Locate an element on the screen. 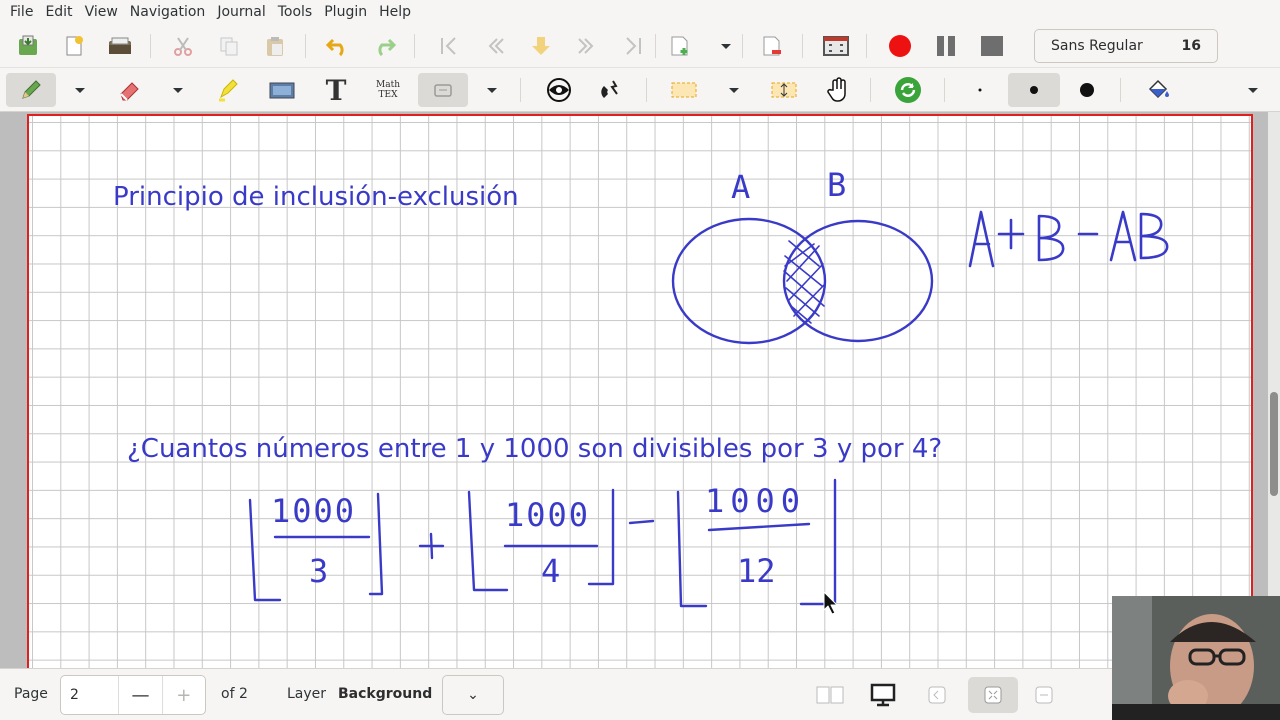 The image size is (1280, 720). minus-sign is located at coordinates (641, 522).